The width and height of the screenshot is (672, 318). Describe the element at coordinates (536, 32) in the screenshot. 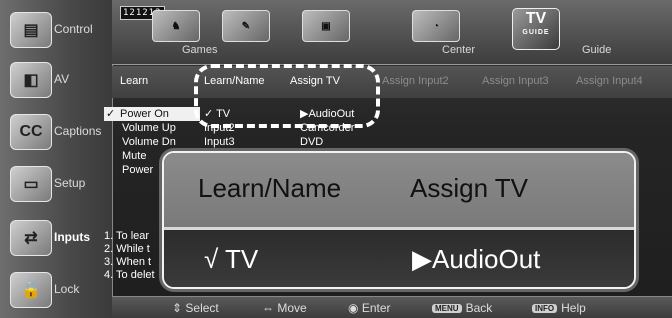

I see `tvguide-subtitle: GUIDE` at that location.